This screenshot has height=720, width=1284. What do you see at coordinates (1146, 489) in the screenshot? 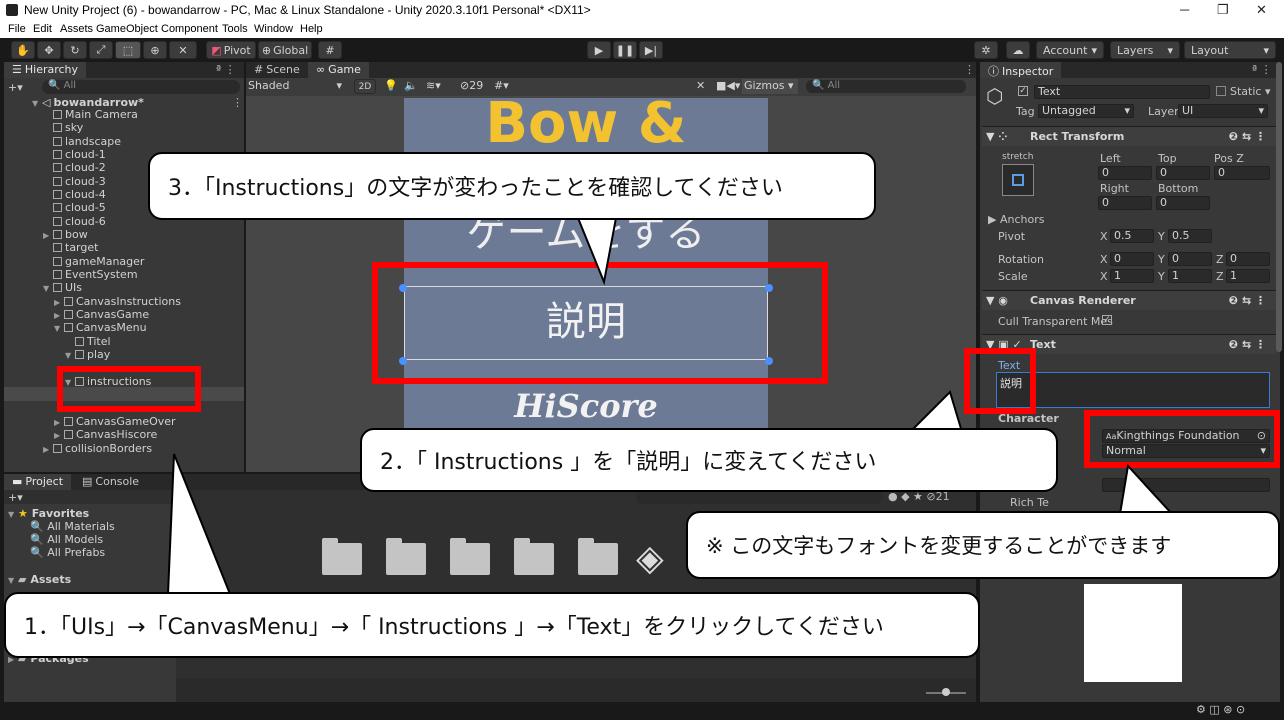
I see `callout-tail-note` at bounding box center [1146, 489].